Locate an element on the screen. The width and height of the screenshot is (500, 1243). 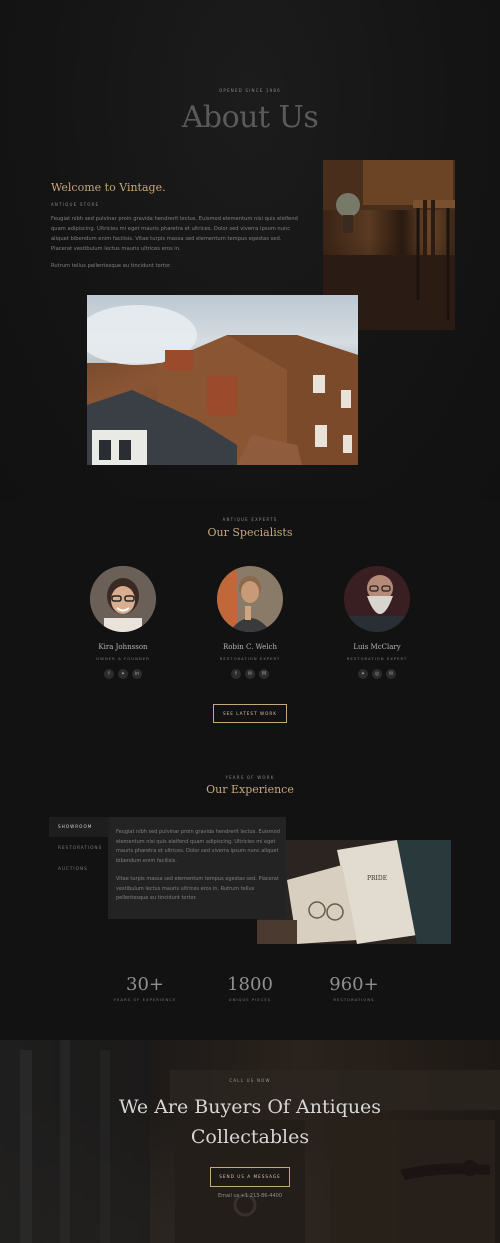
books-photo: PRIDE is located at coordinates (354, 892).